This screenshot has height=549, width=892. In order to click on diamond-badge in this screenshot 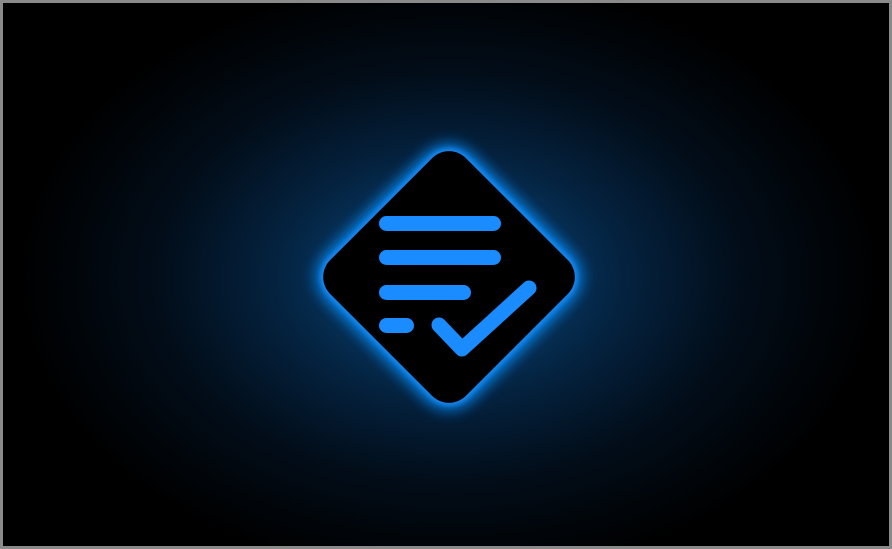, I will do `click(449, 277)`.